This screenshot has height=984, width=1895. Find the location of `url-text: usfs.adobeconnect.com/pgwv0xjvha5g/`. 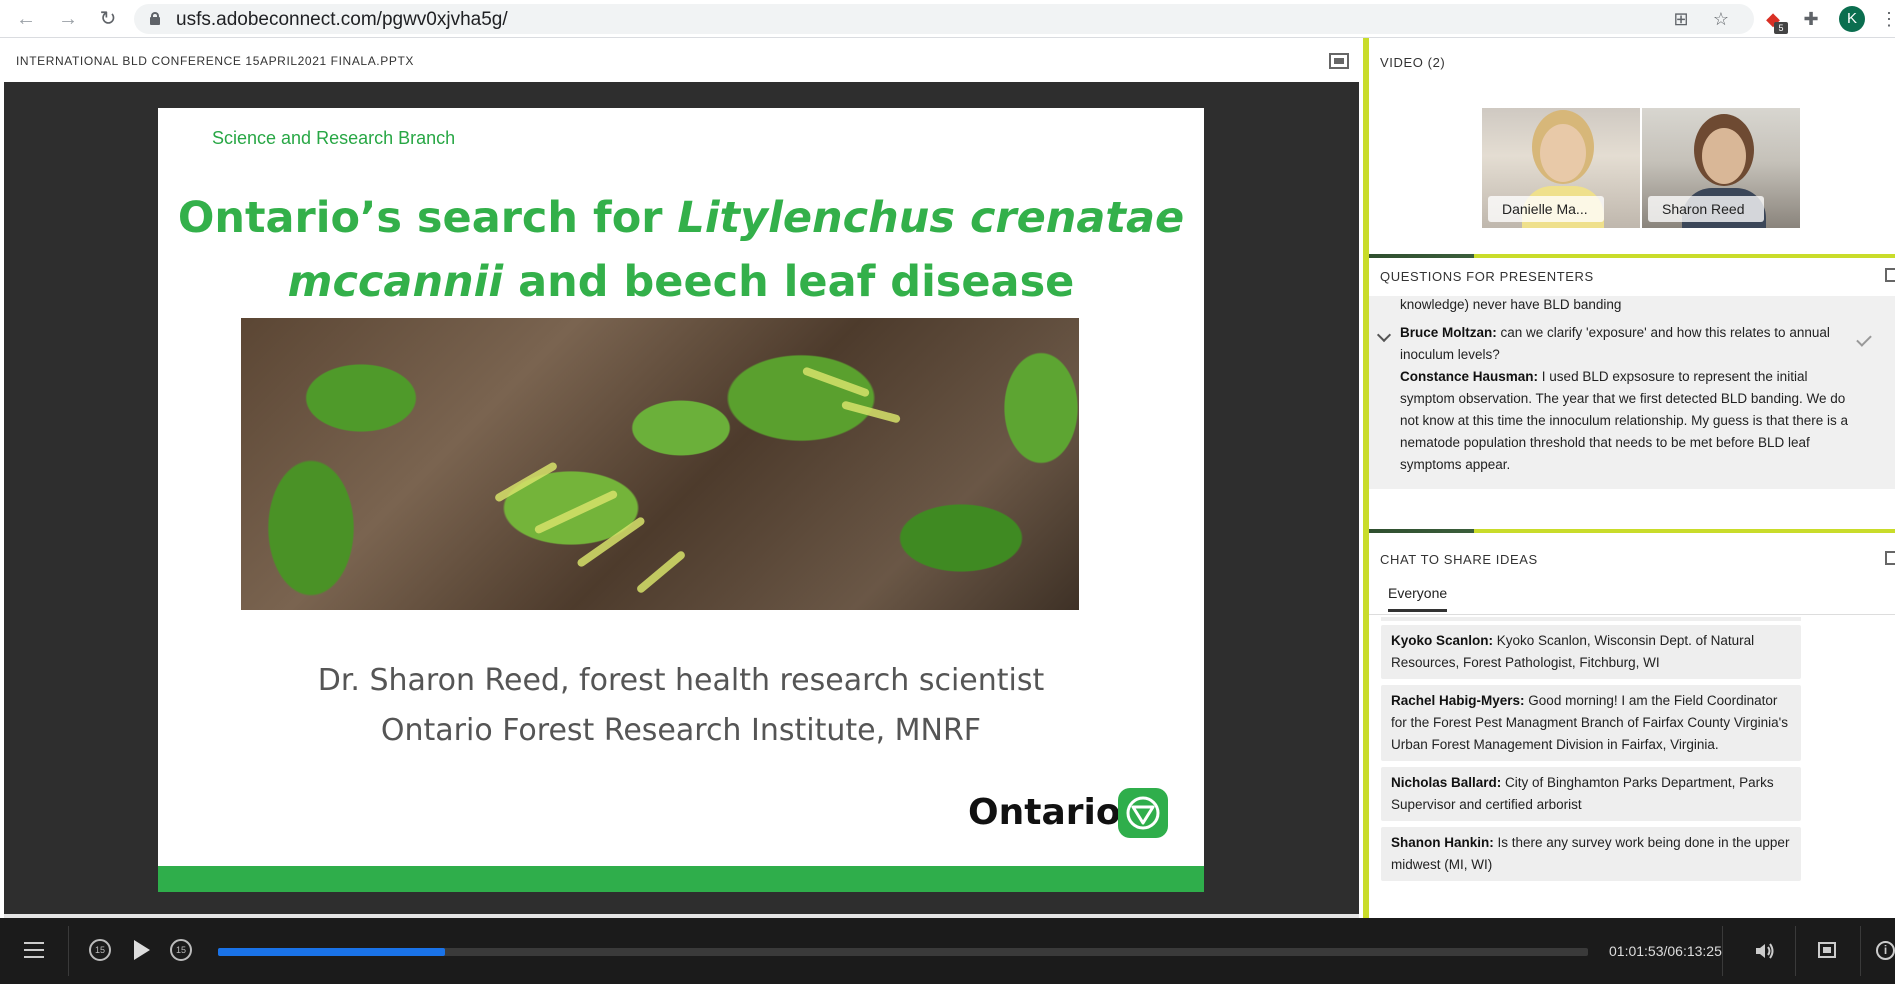

url-text: usfs.adobeconnect.com/pgwv0xjvha5g/ is located at coordinates (342, 20).